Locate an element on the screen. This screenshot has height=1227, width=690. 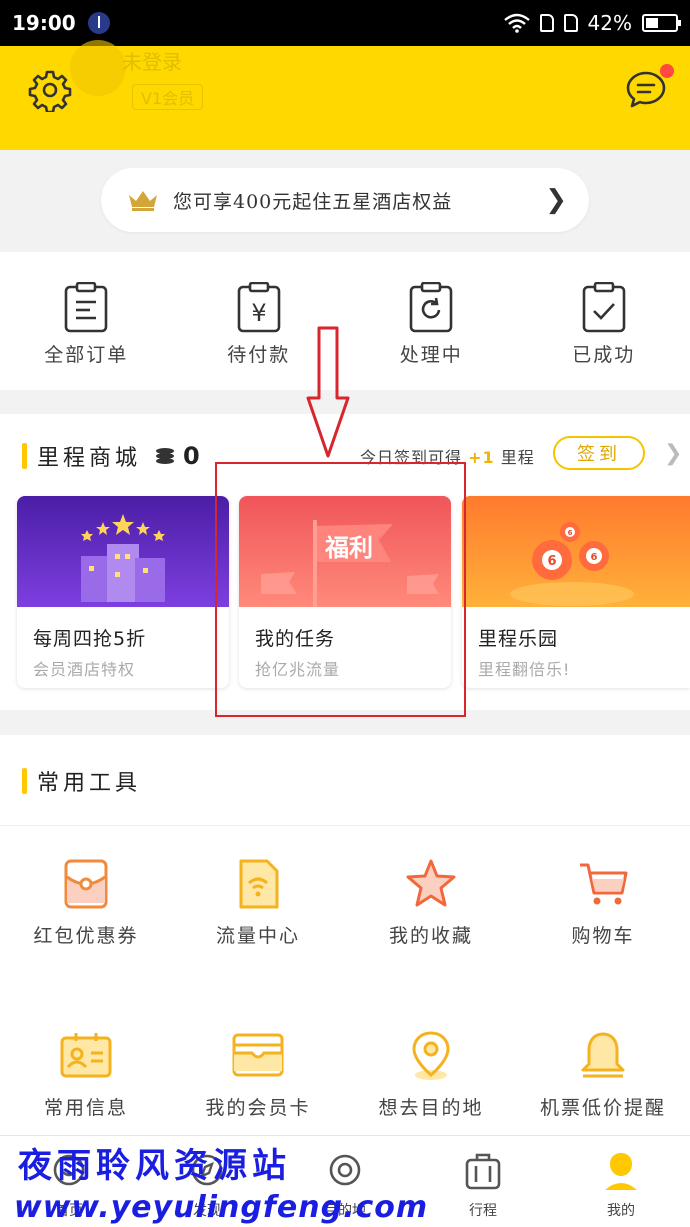
destination-icon is located at coordinates (345, 1170).